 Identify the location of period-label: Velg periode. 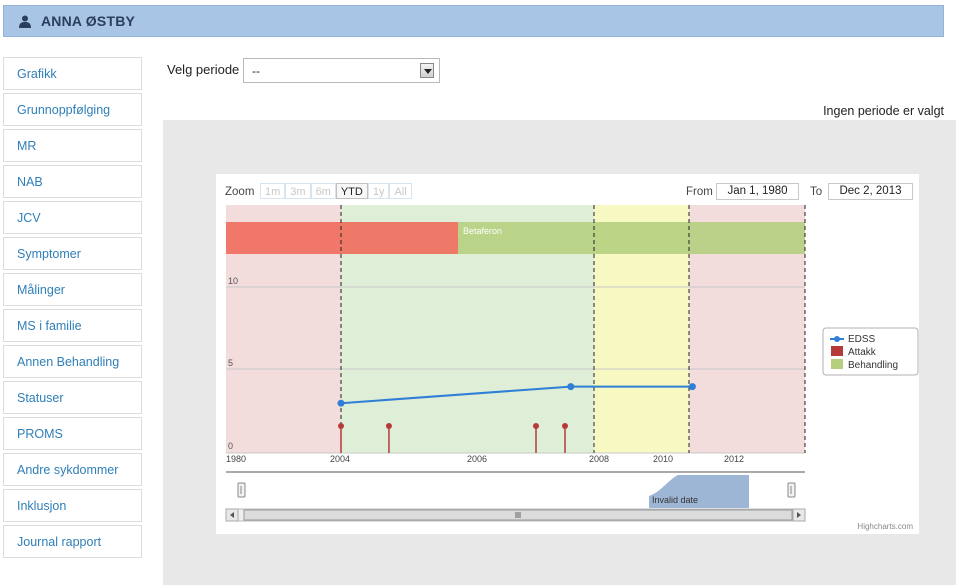
(203, 69).